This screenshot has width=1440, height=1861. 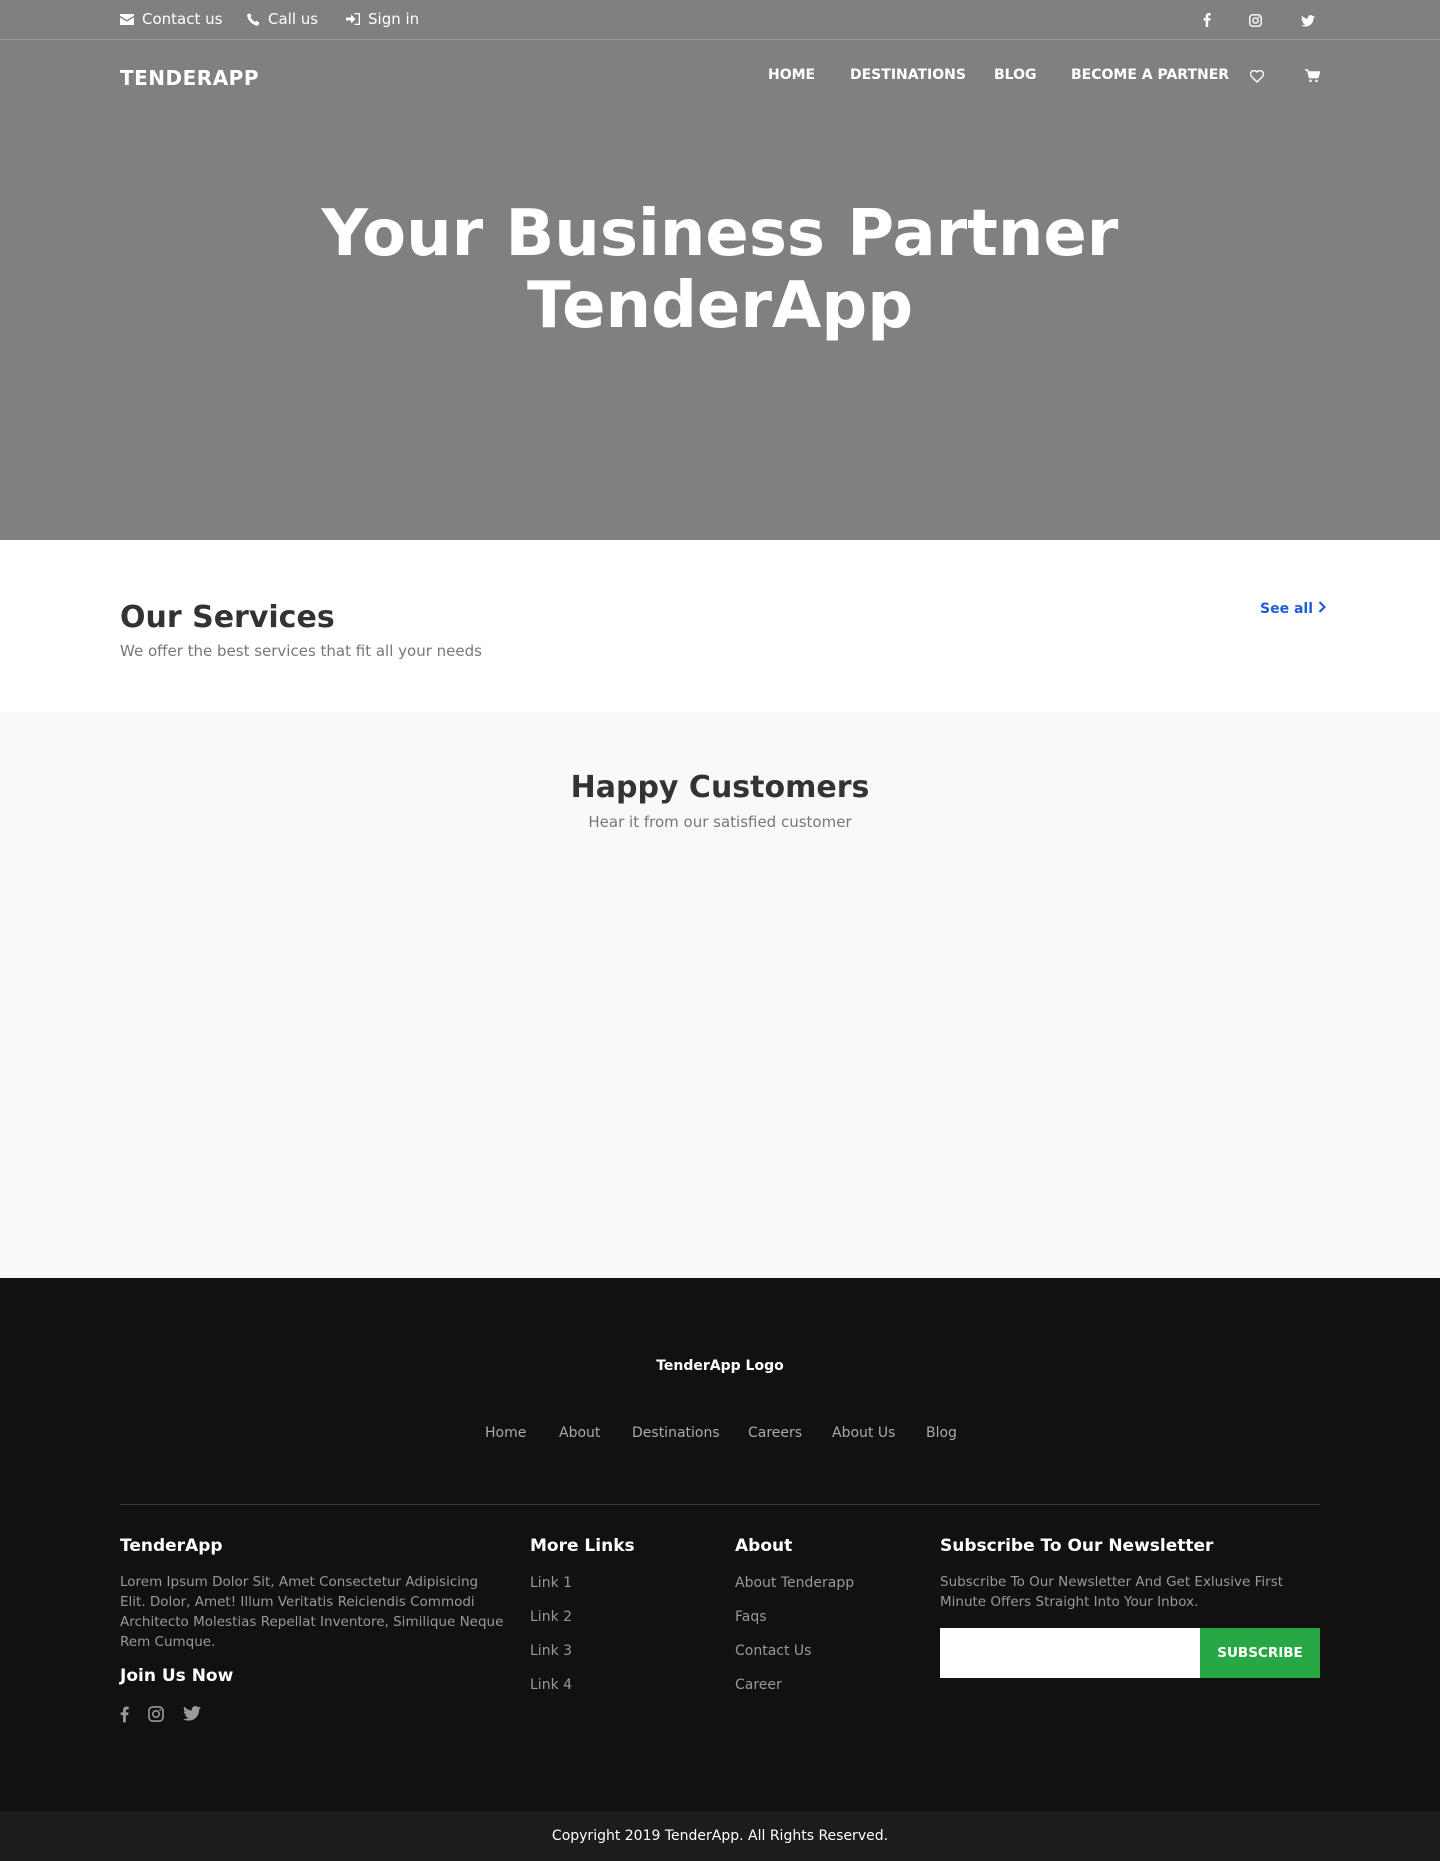 I want to click on footer-nav-careers: Careers, so click(x=775, y=1433).